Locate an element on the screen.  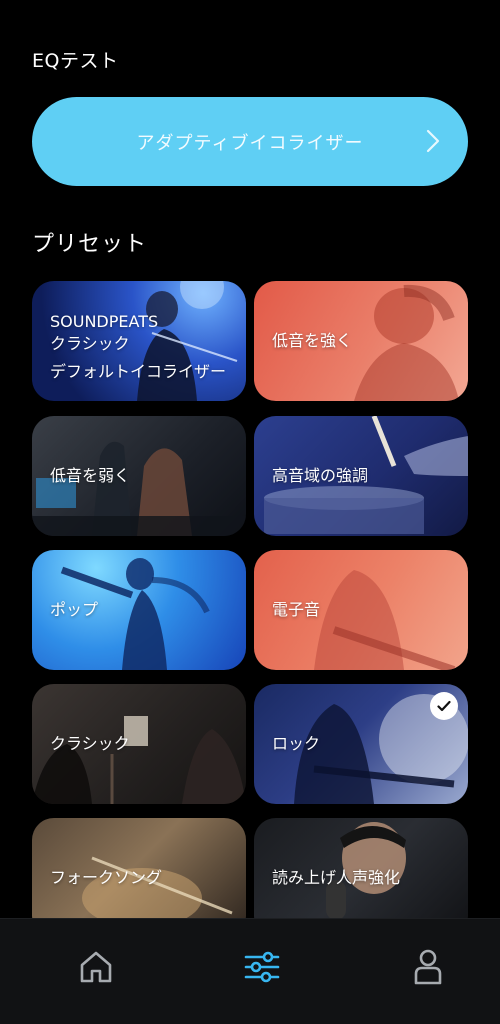
profile-icon is located at coordinates (428, 967).